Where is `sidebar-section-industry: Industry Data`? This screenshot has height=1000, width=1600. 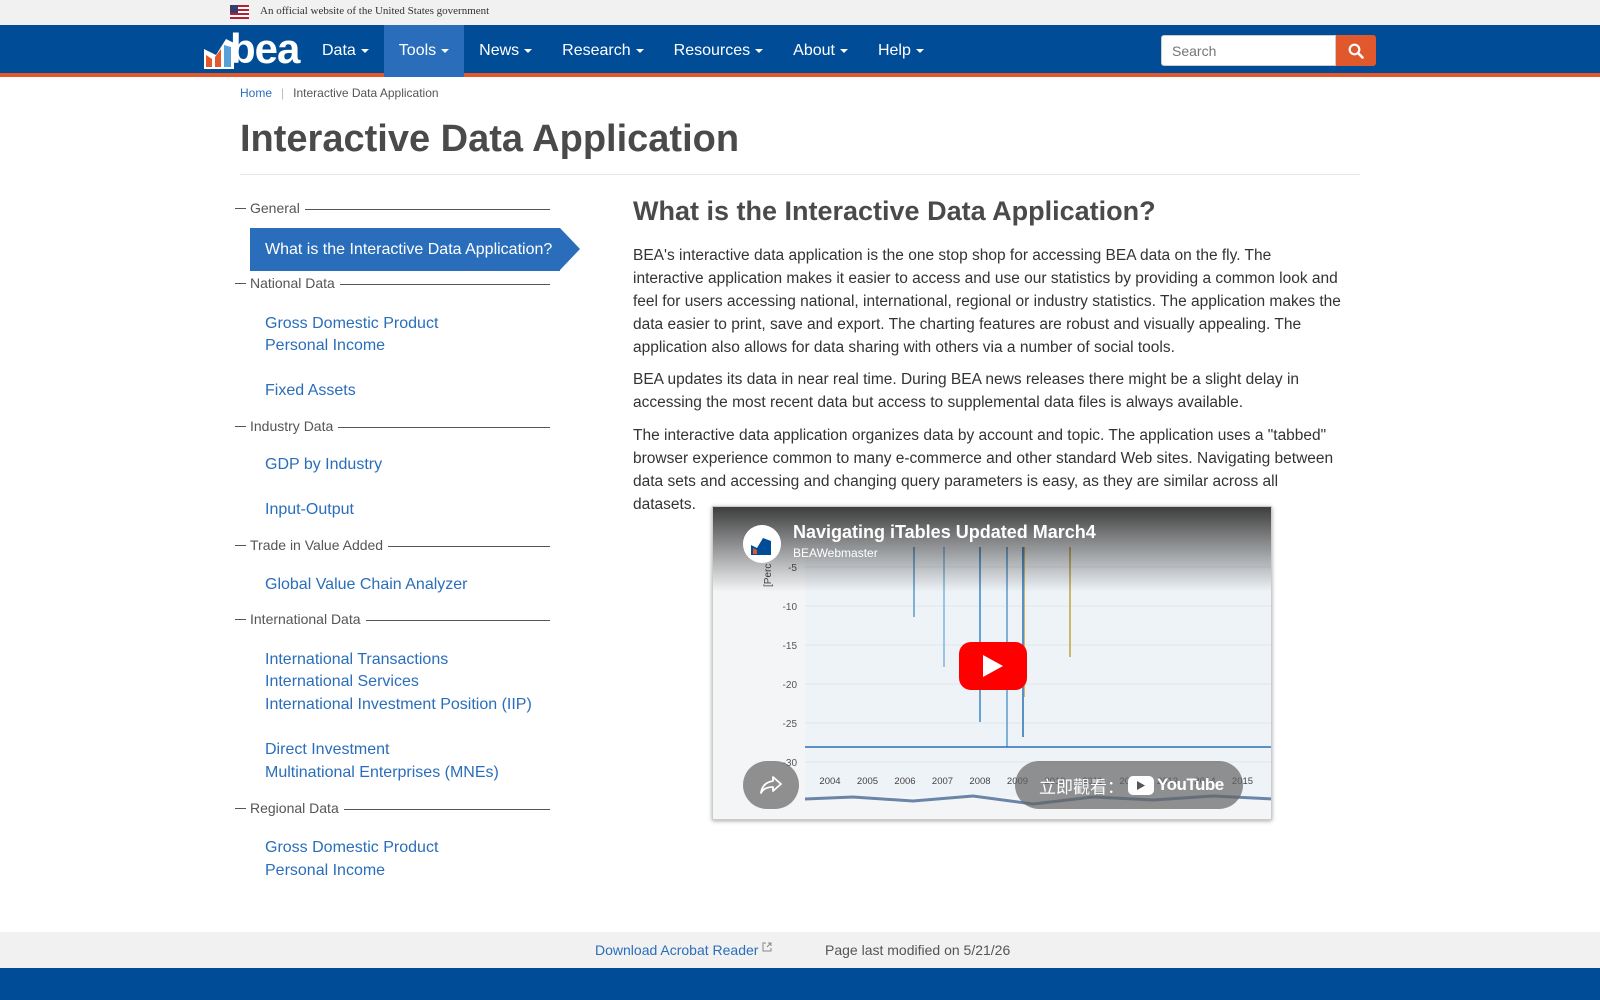 sidebar-section-industry: Industry Data is located at coordinates (392, 426).